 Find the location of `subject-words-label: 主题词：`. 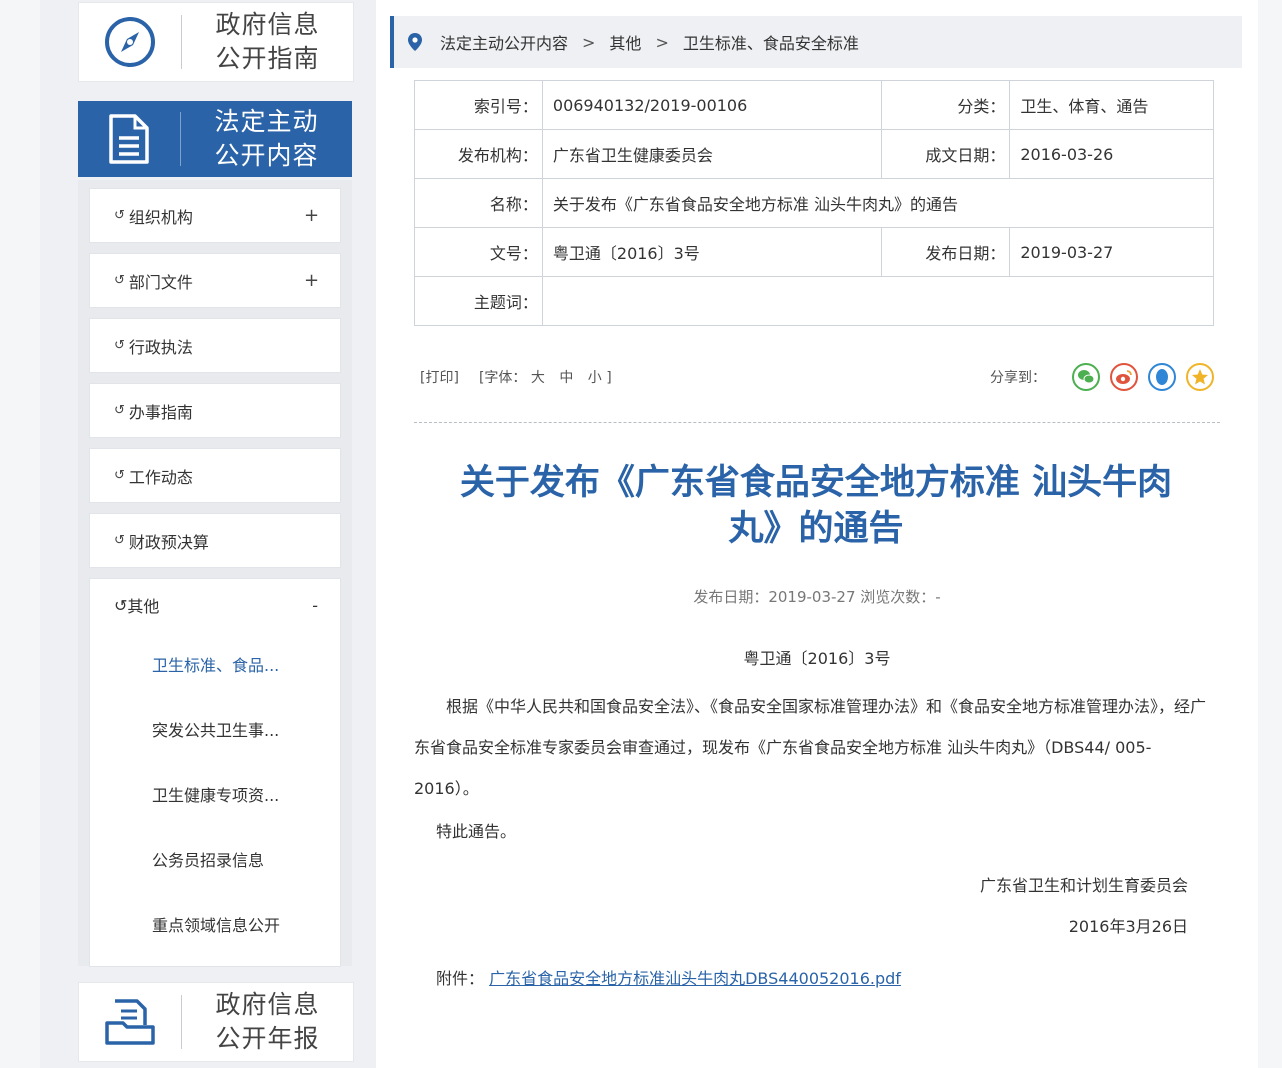

subject-words-label: 主题词： is located at coordinates (478, 301).